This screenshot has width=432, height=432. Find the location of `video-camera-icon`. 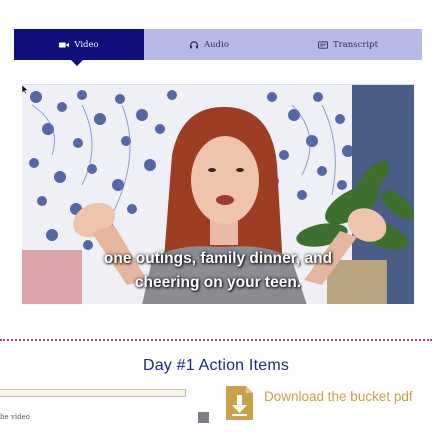

video-camera-icon is located at coordinates (64, 44).